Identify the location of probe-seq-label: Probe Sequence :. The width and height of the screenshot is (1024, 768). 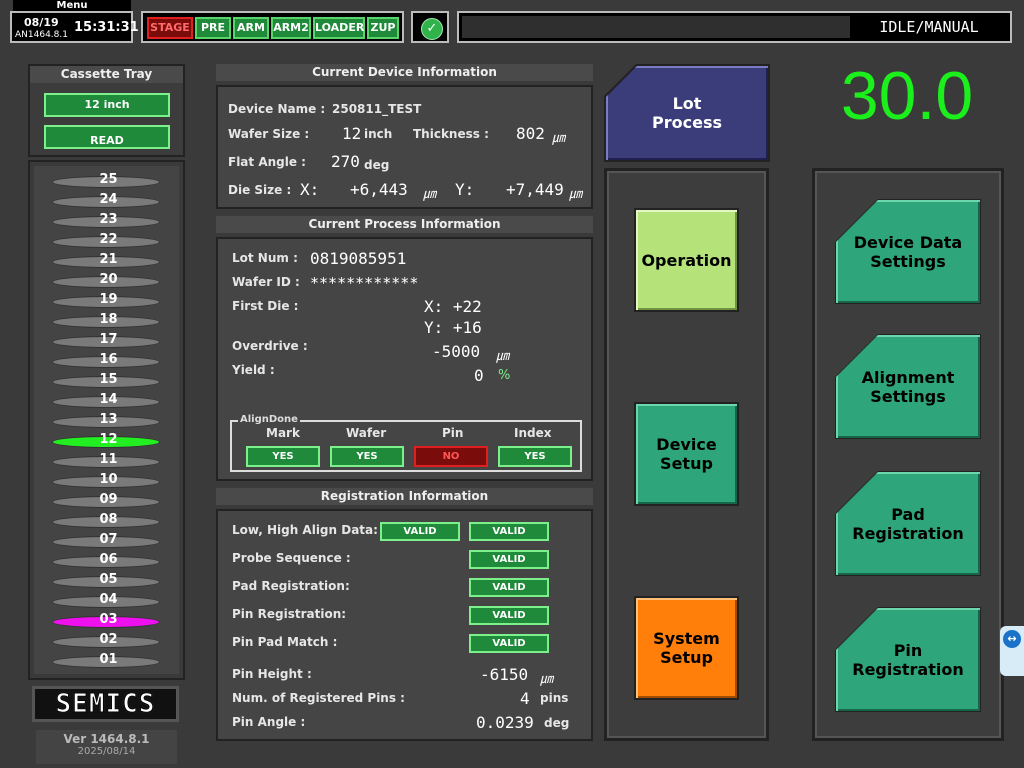
(291, 558).